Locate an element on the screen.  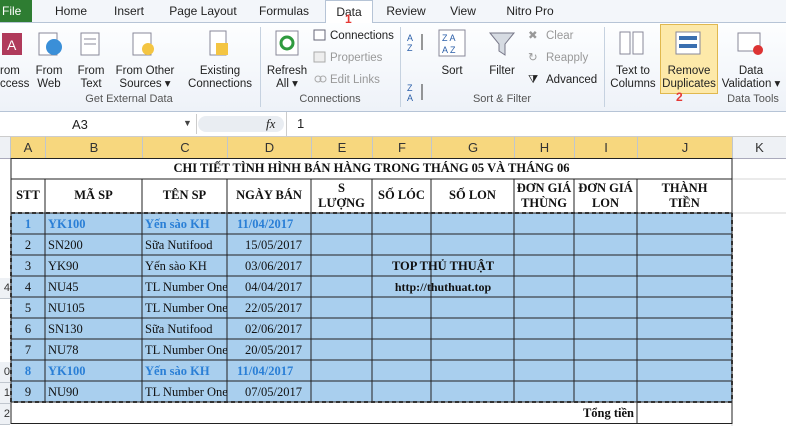
remove-duplicates-button: Remove Duplicates is located at coordinates (689, 78).